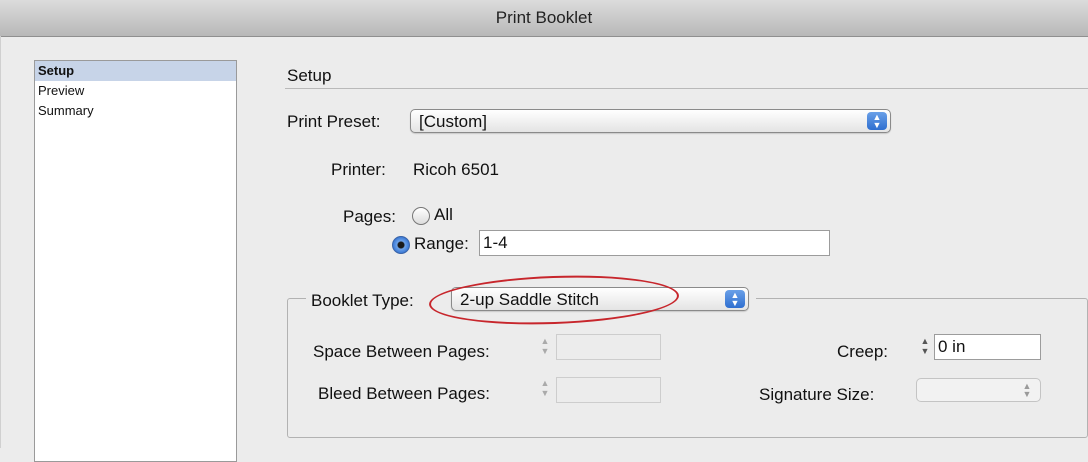 The width and height of the screenshot is (1088, 462). What do you see at coordinates (369, 216) in the screenshot?
I see `pages-label: Pages:` at bounding box center [369, 216].